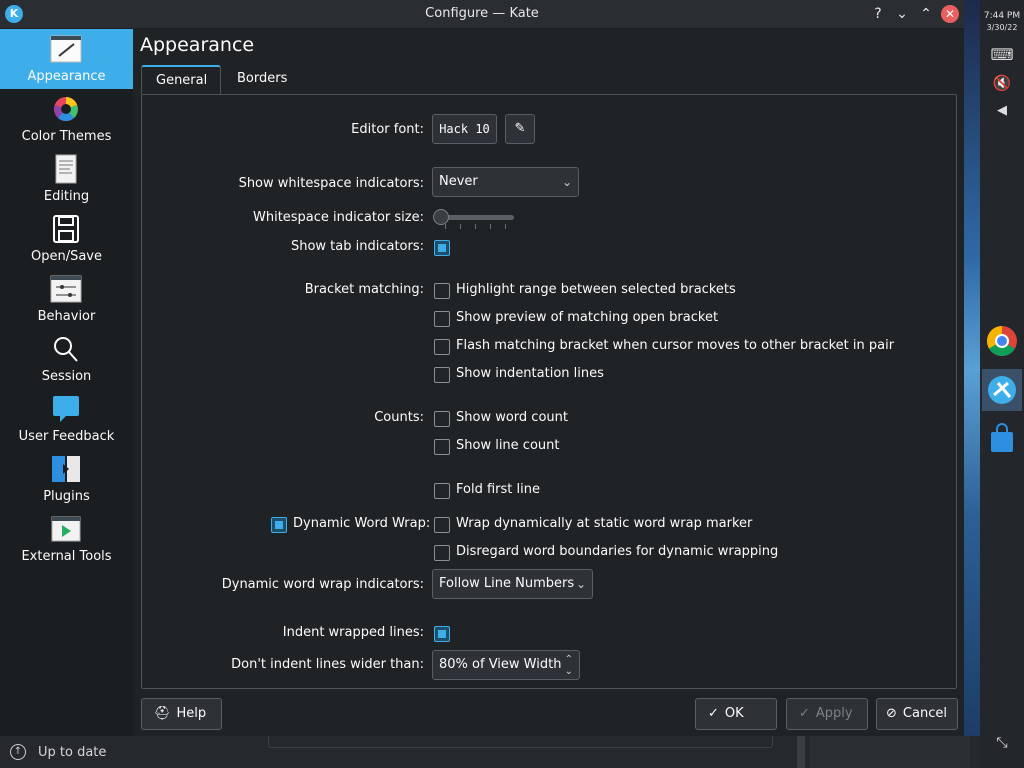 The width and height of the screenshot is (1024, 768). What do you see at coordinates (507, 583) in the screenshot?
I see `wrap-indicators-value: Follow Line Numbers` at bounding box center [507, 583].